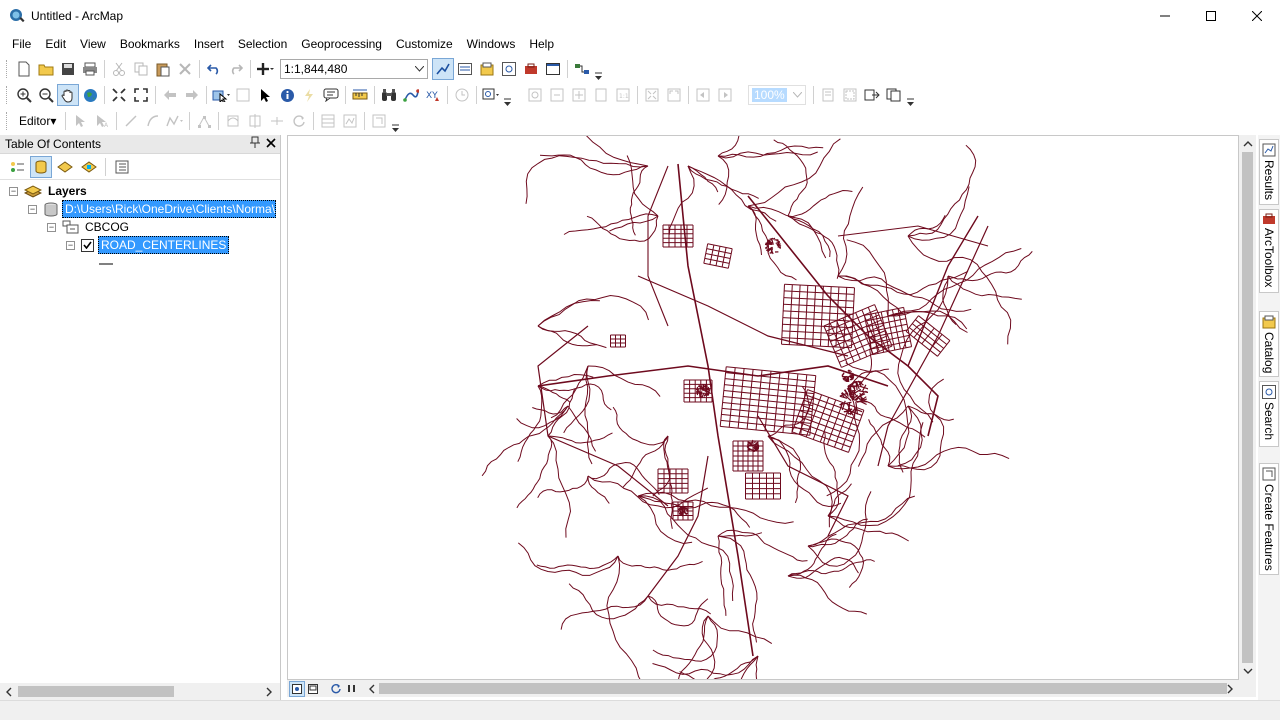 Image resolution: width=1280 pixels, height=720 pixels. What do you see at coordinates (265, 69) in the screenshot?
I see `add-data-button` at bounding box center [265, 69].